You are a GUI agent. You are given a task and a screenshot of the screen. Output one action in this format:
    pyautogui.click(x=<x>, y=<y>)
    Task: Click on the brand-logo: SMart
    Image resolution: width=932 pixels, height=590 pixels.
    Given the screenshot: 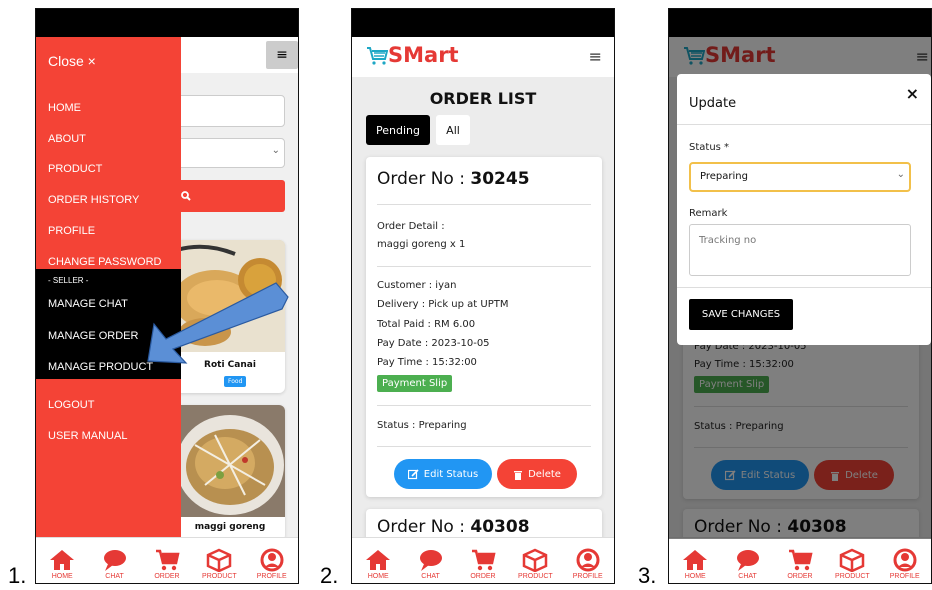 What is the action you would take?
    pyautogui.click(x=412, y=55)
    